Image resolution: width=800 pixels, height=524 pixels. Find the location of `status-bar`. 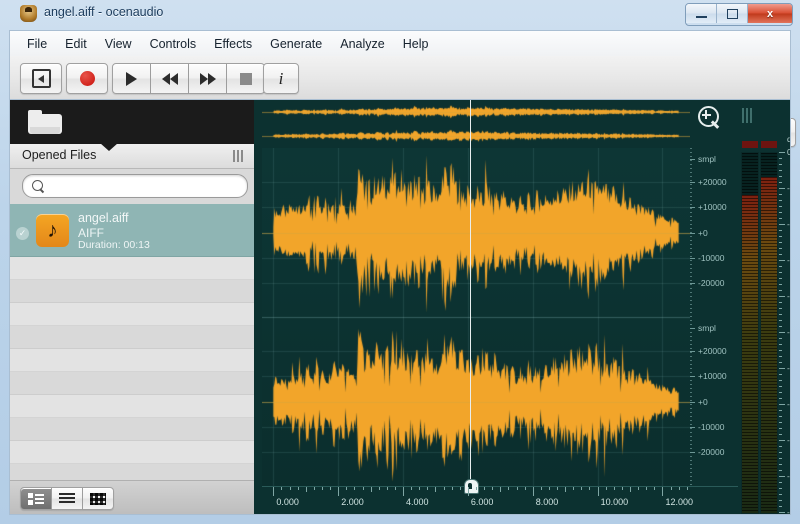

status-bar is located at coordinates (400, 519).